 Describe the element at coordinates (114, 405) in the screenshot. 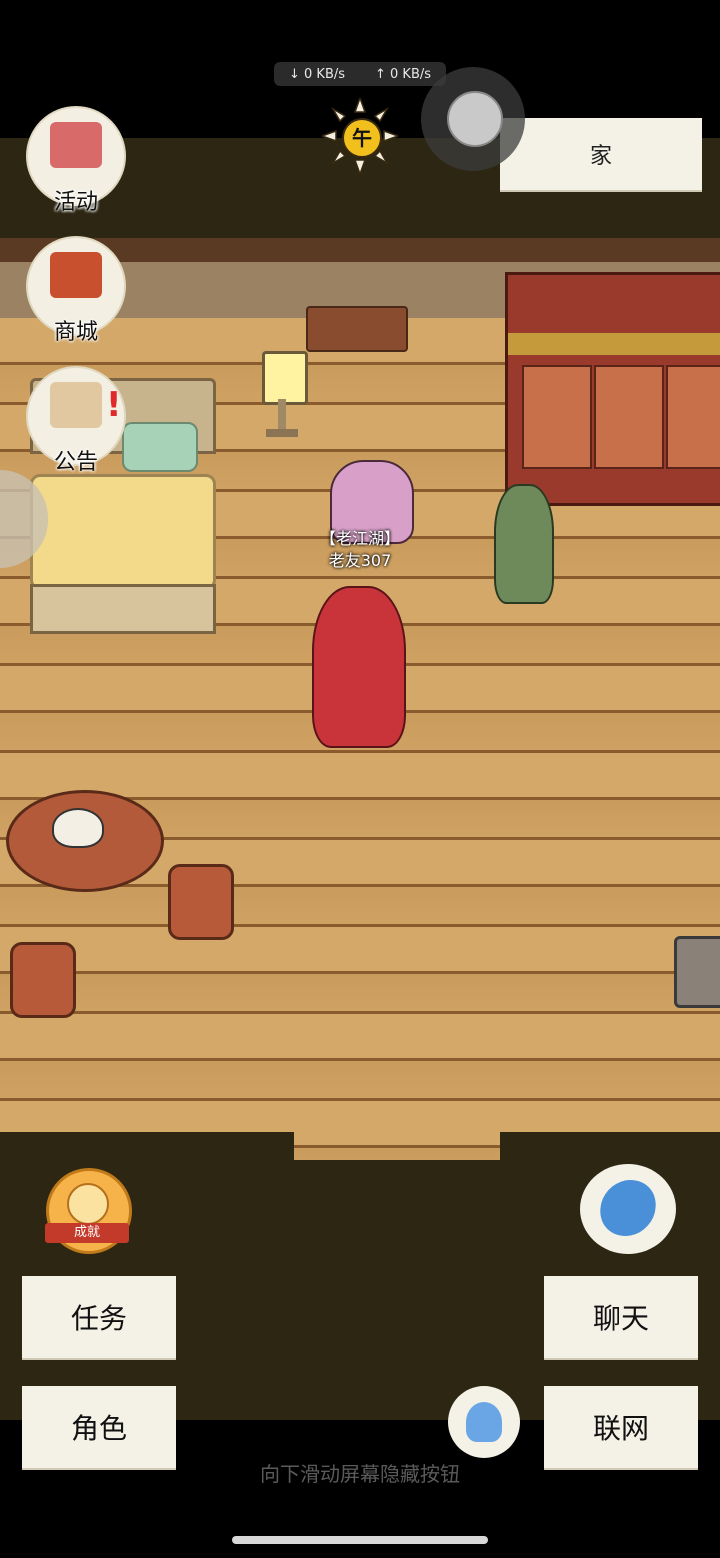

I see `alert-icon: !` at that location.